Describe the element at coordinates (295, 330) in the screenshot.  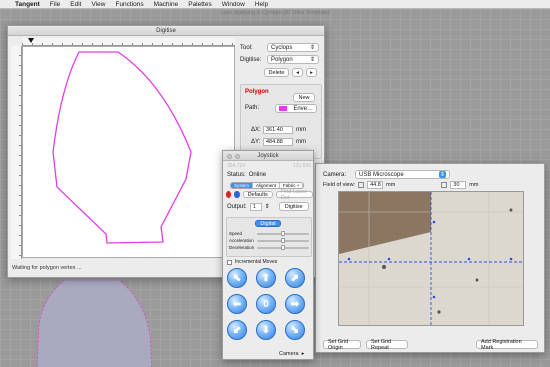
I see `jog-down-right-button: ⬊` at that location.